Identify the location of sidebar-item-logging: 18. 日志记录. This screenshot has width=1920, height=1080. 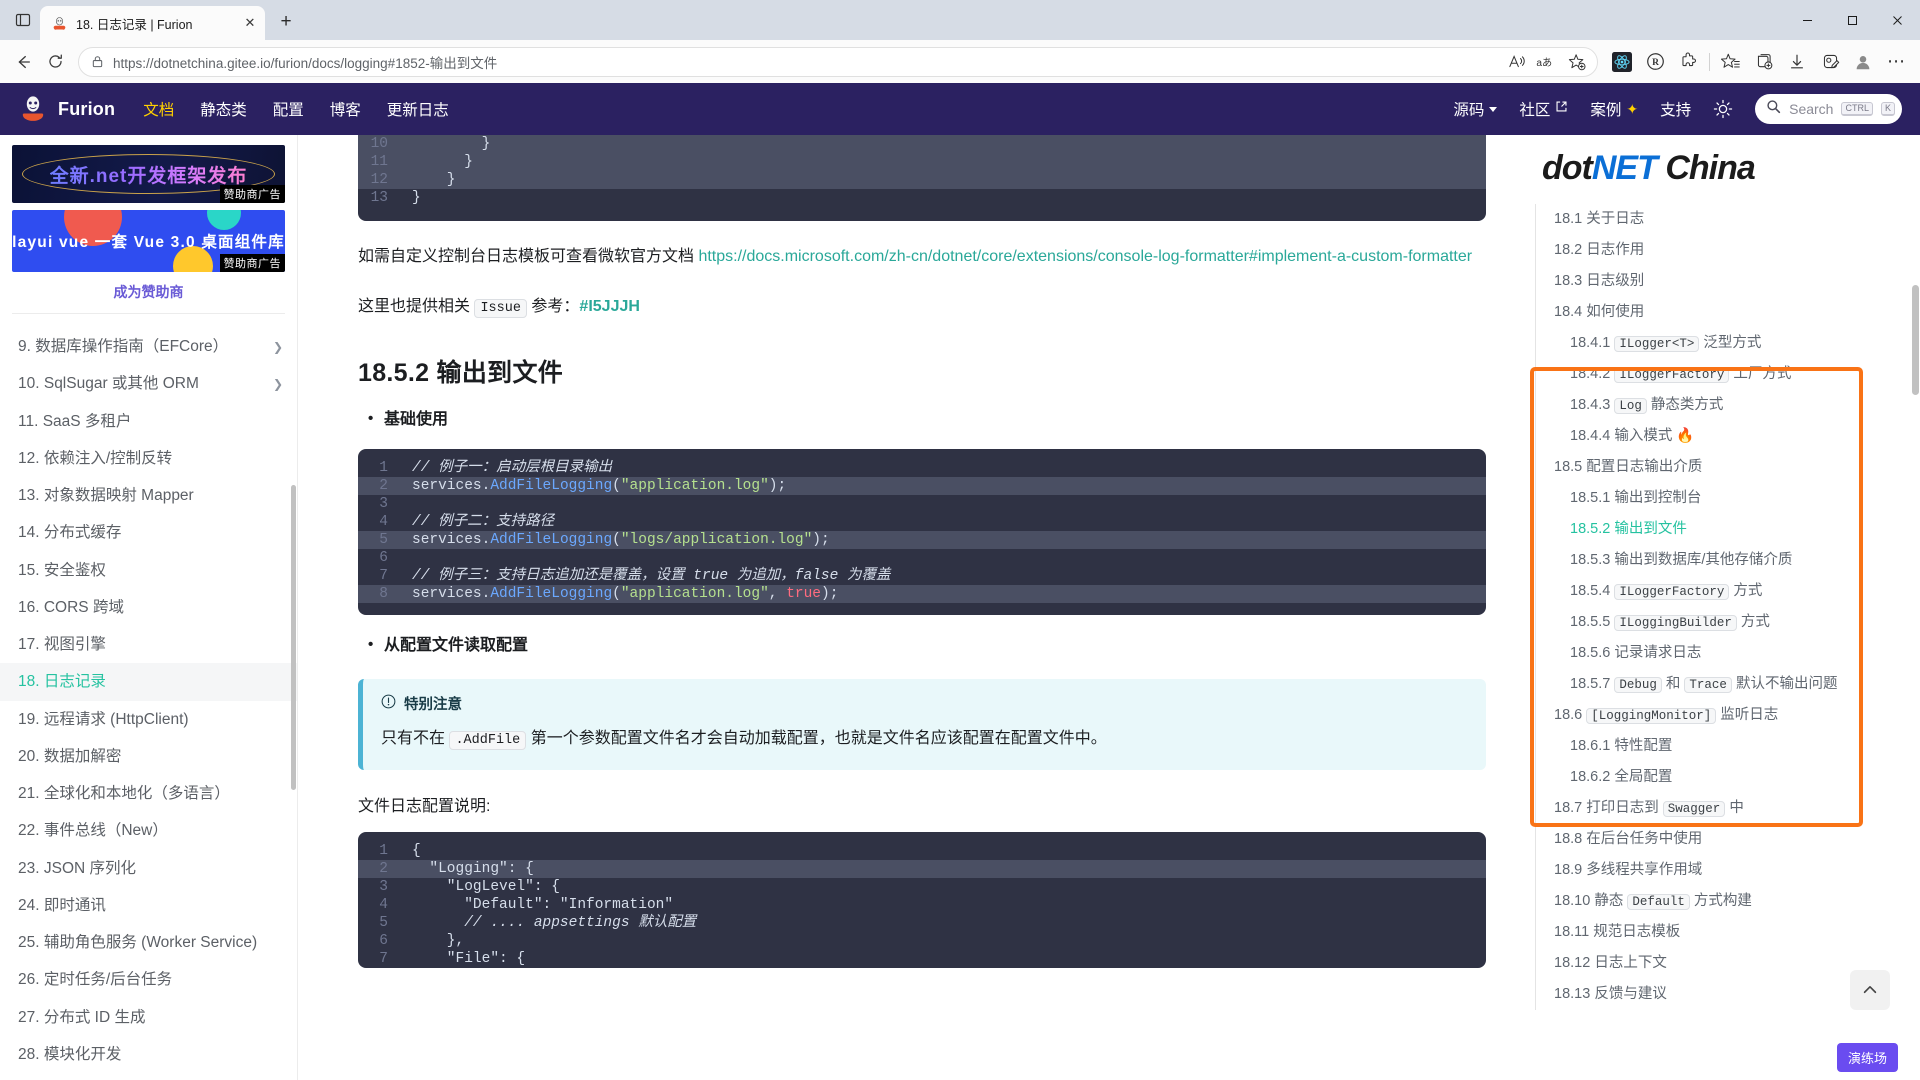
(148, 682).